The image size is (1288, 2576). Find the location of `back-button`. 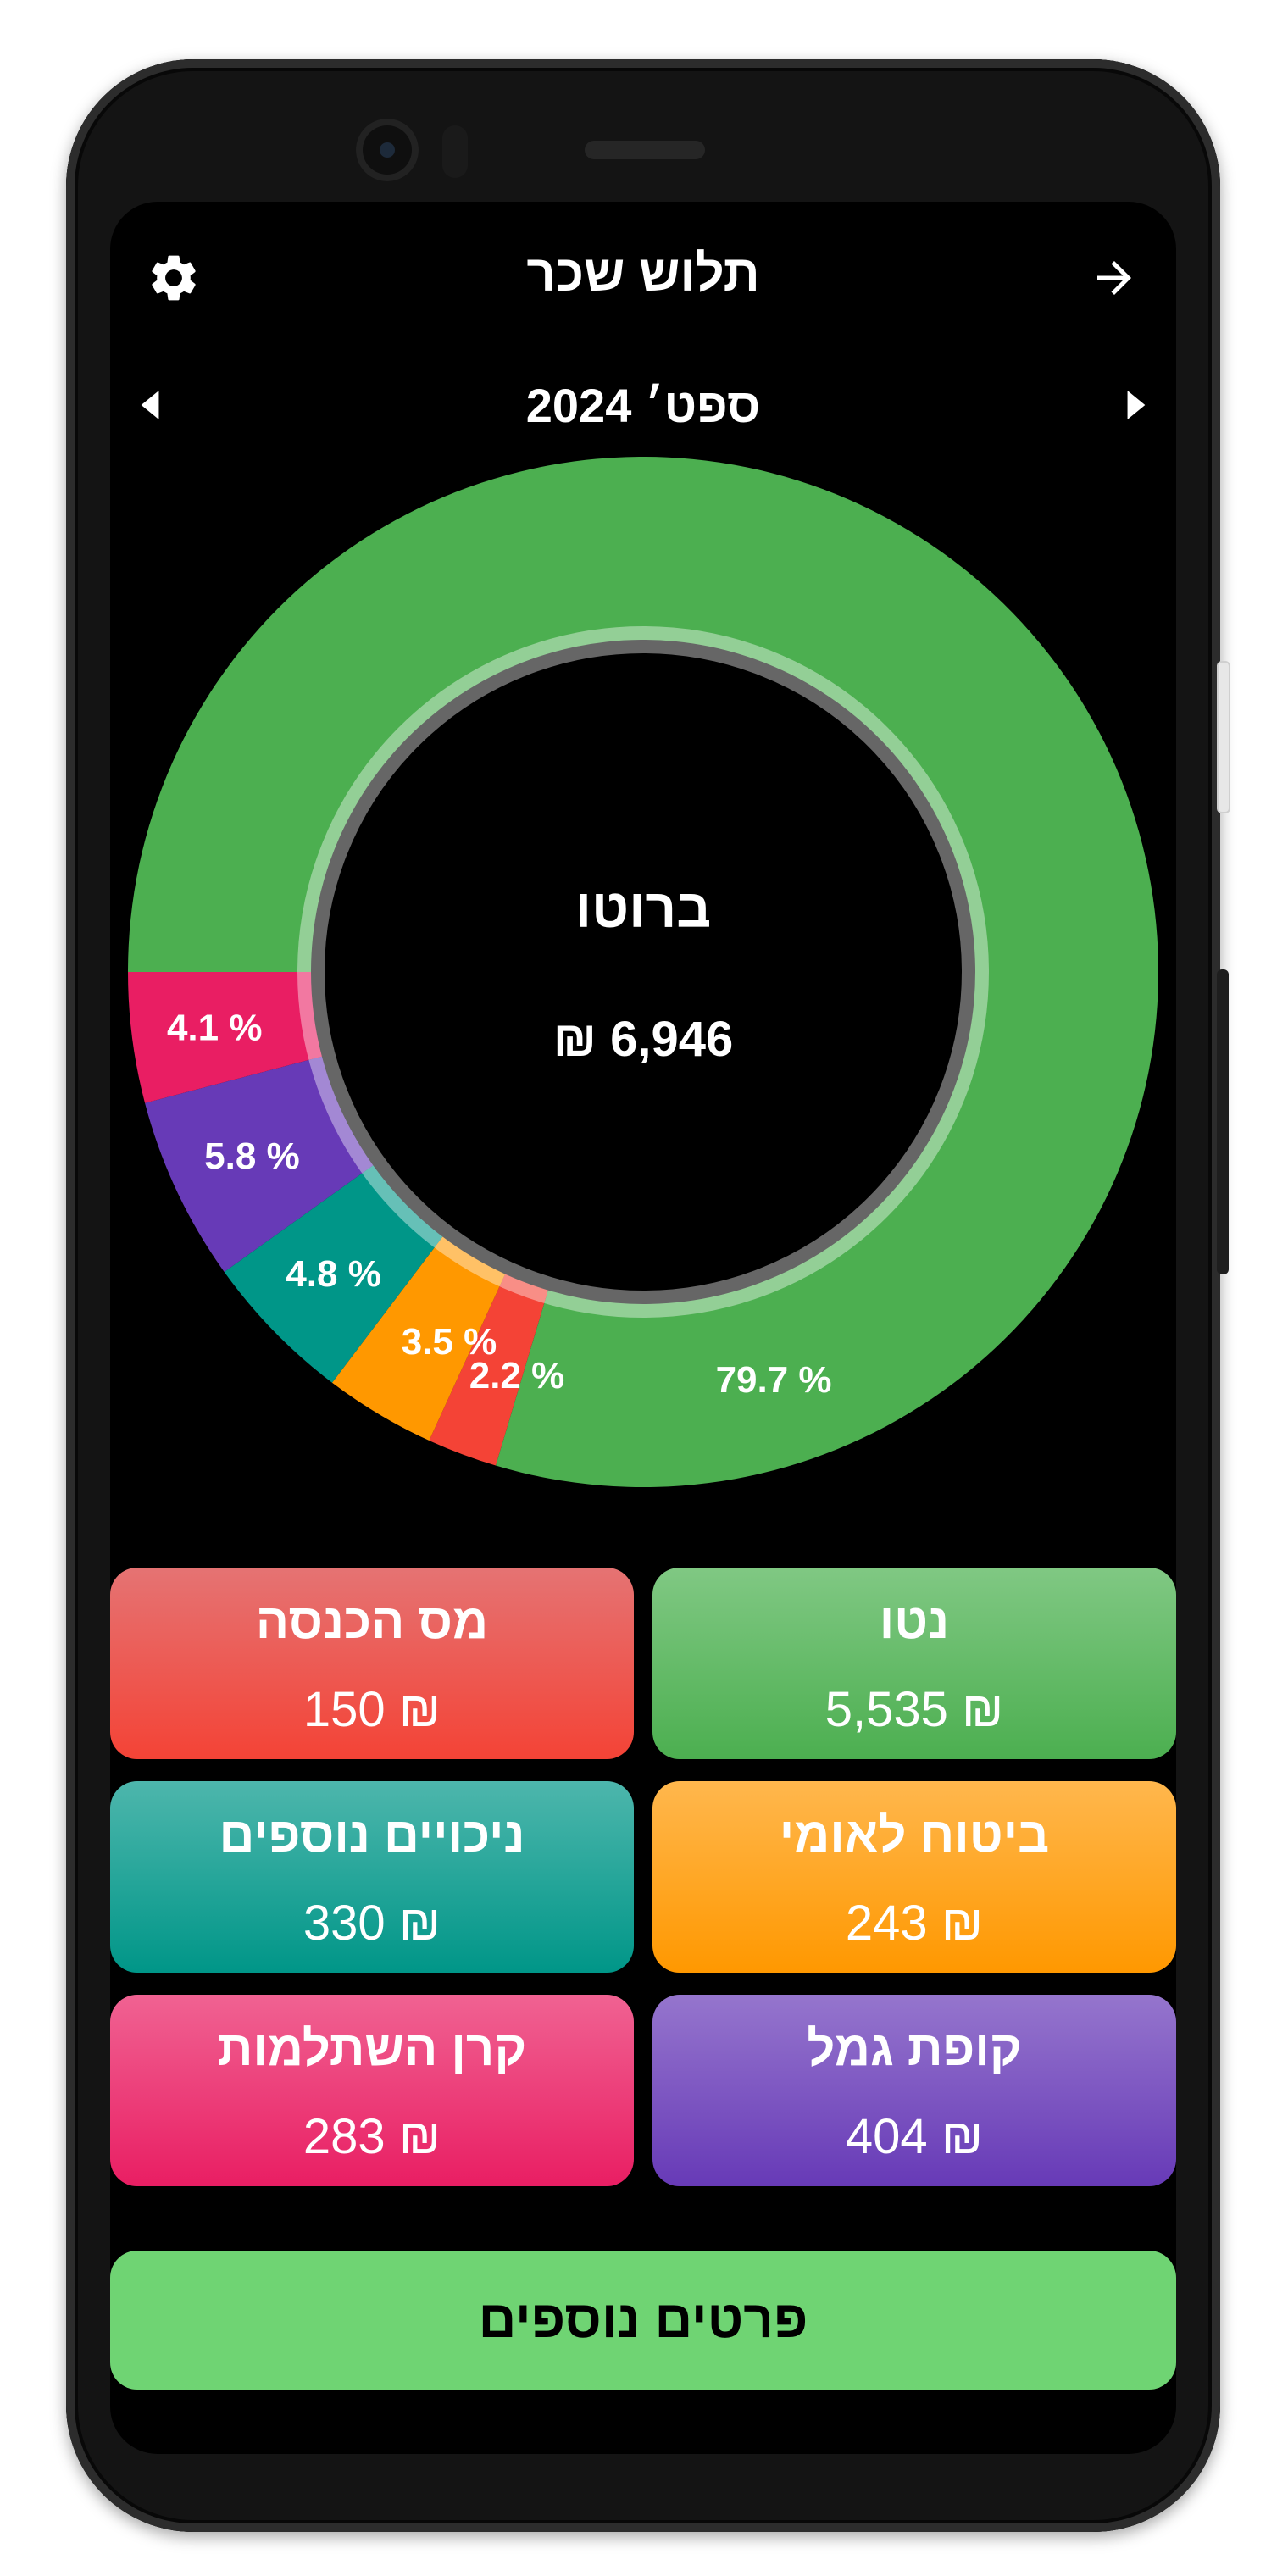

back-button is located at coordinates (1114, 278).